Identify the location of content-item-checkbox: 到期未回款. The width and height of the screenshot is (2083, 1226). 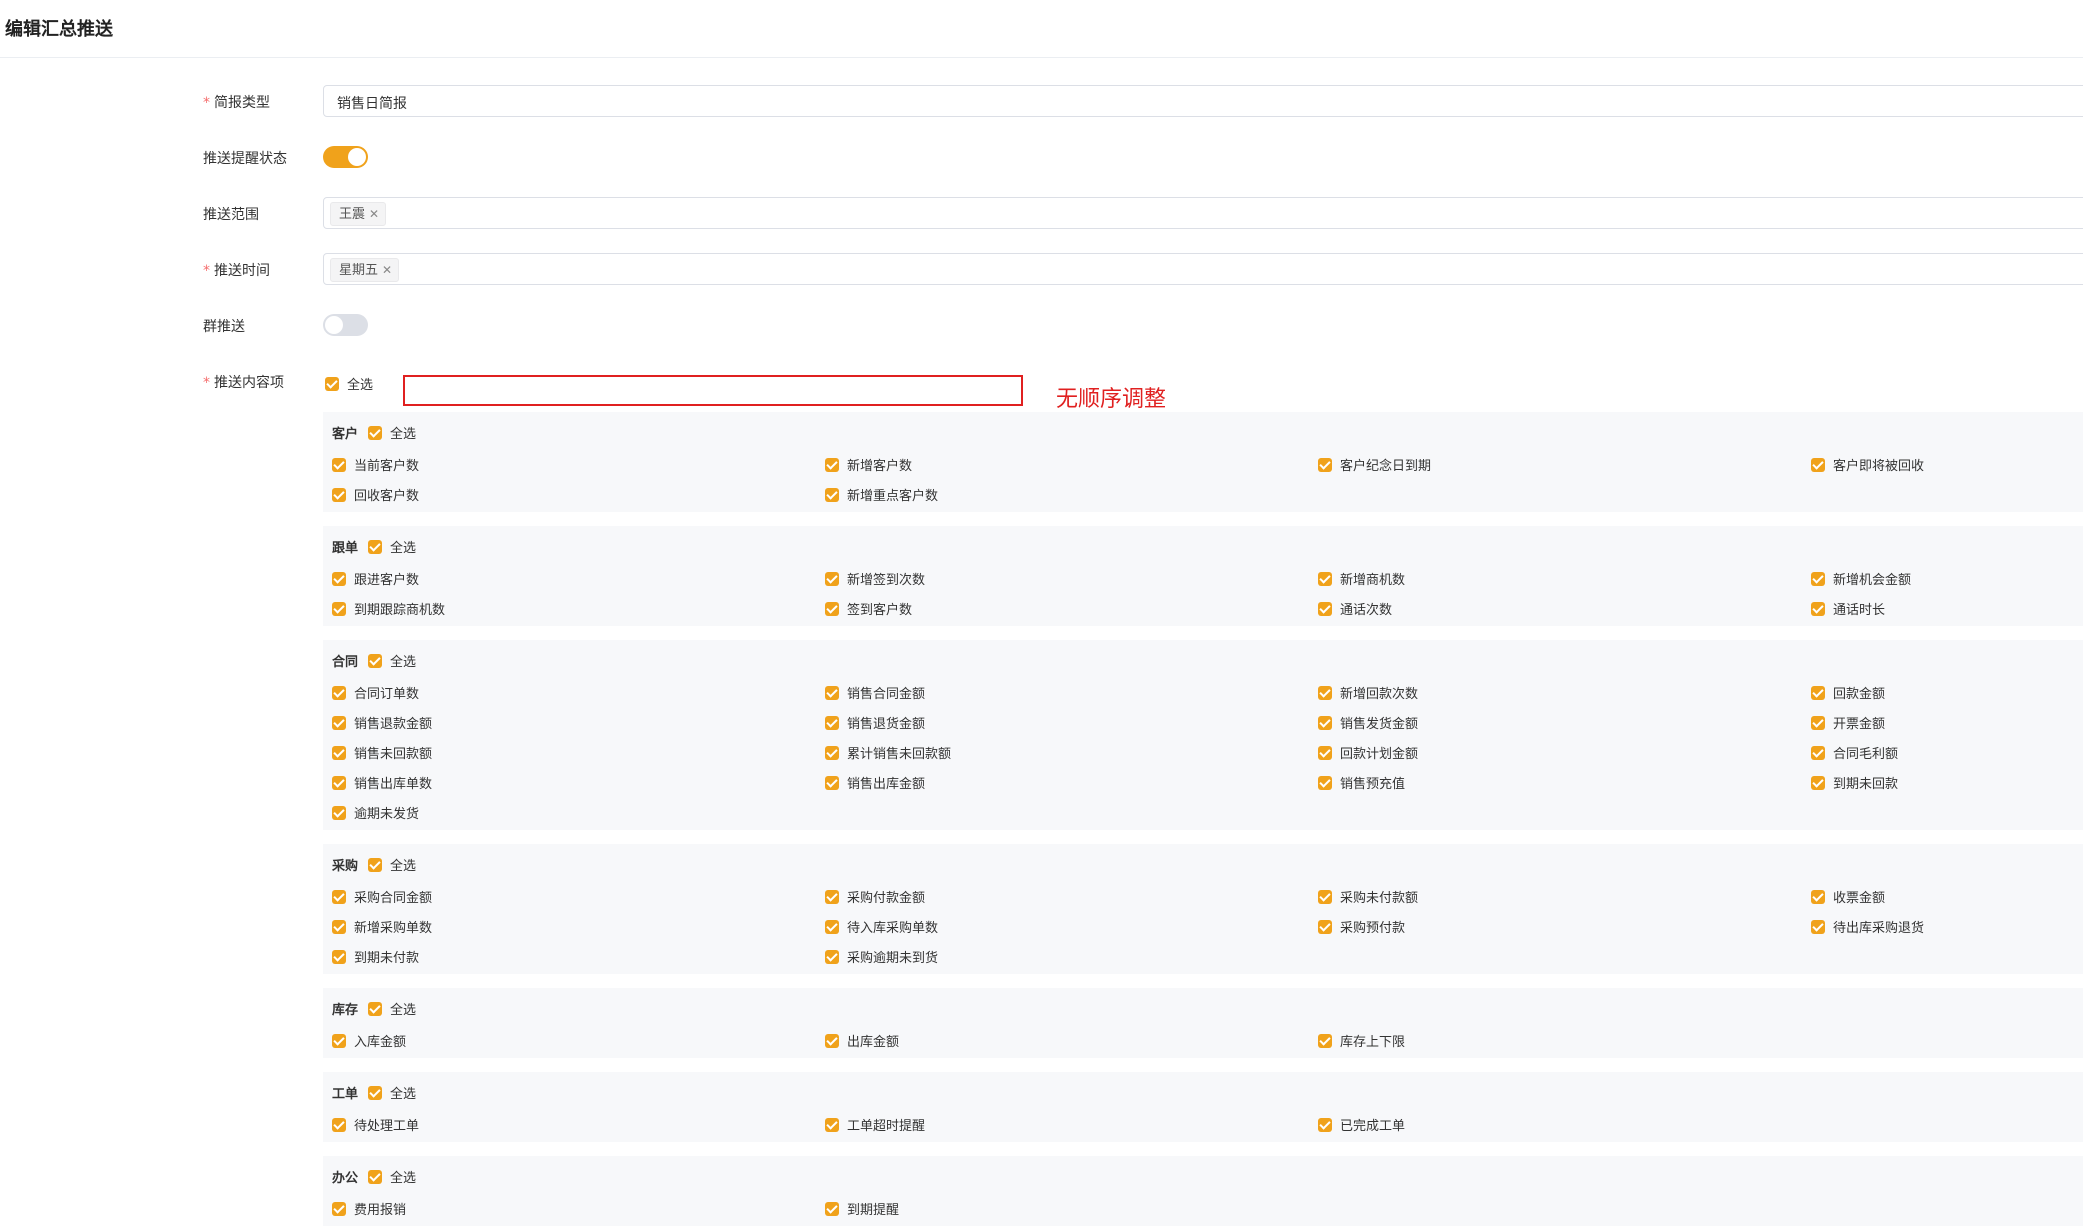
(1854, 782).